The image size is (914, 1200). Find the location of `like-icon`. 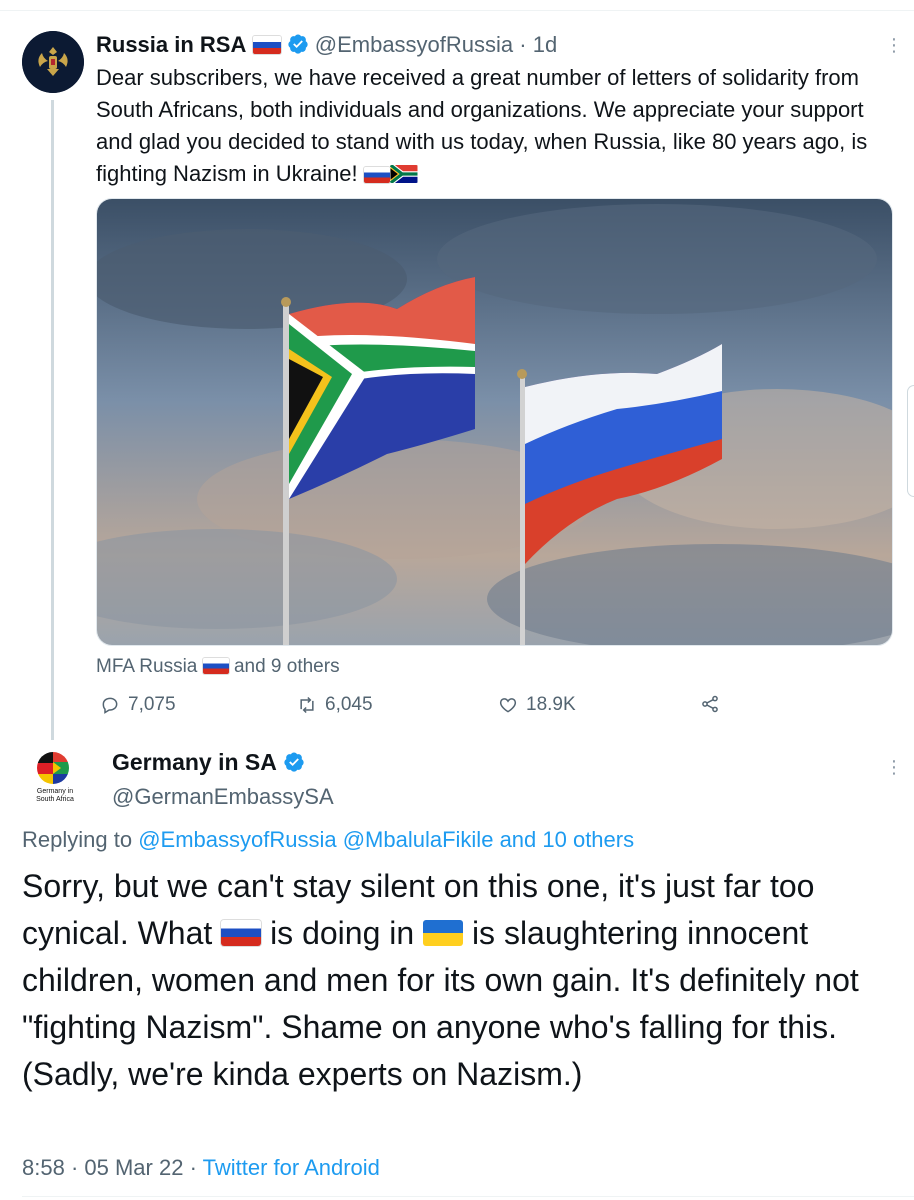

like-icon is located at coordinates (508, 705).